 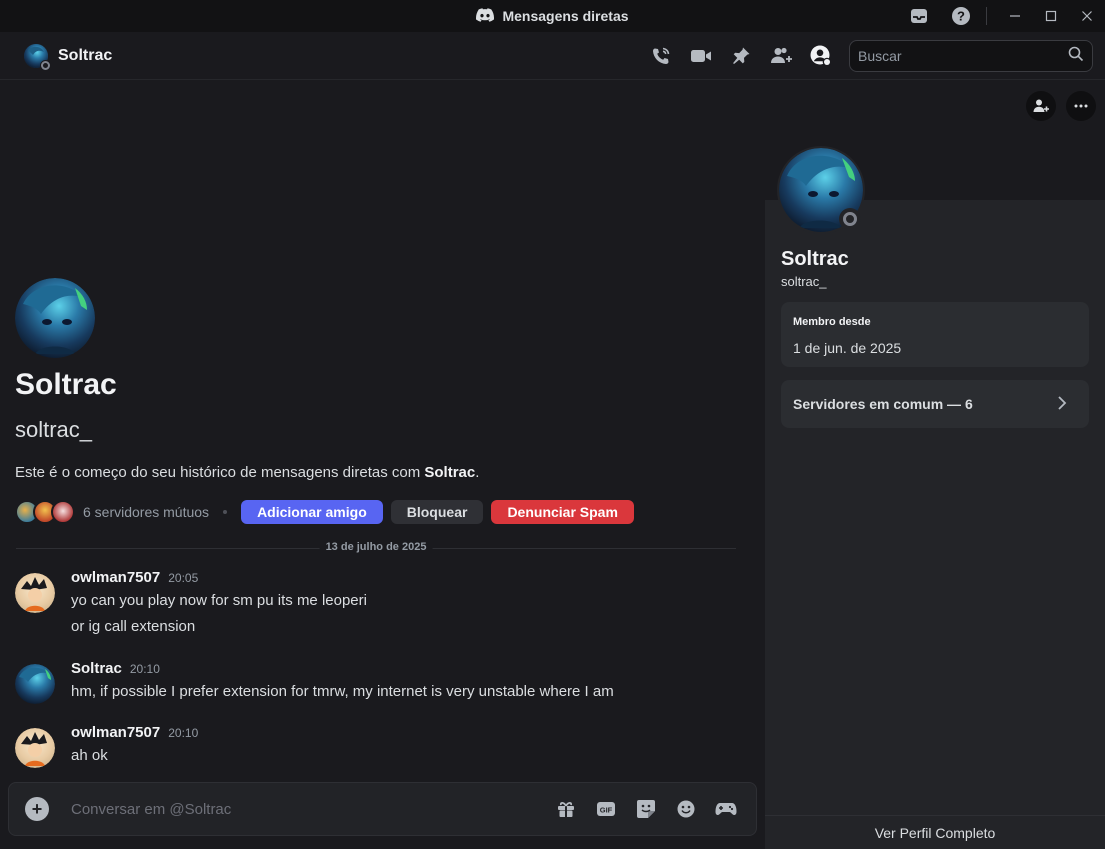 What do you see at coordinates (552, 56) in the screenshot?
I see `dm-header: Soltrac` at bounding box center [552, 56].